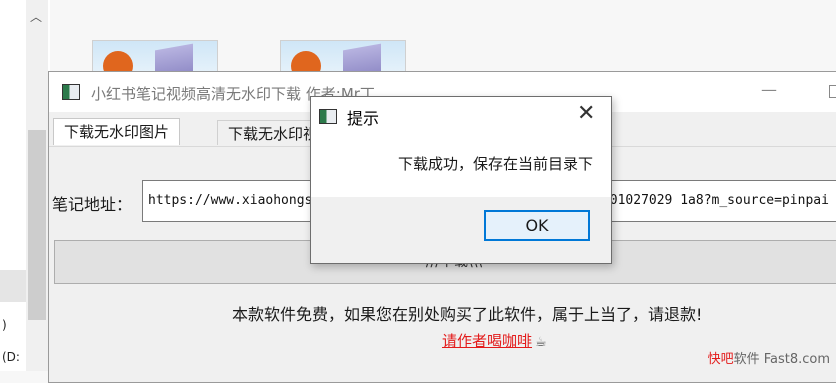 Image resolution: width=836 pixels, height=383 pixels. Describe the element at coordinates (461, 115) in the screenshot. I see `dialog-titlebar: 提示 ✕` at that location.